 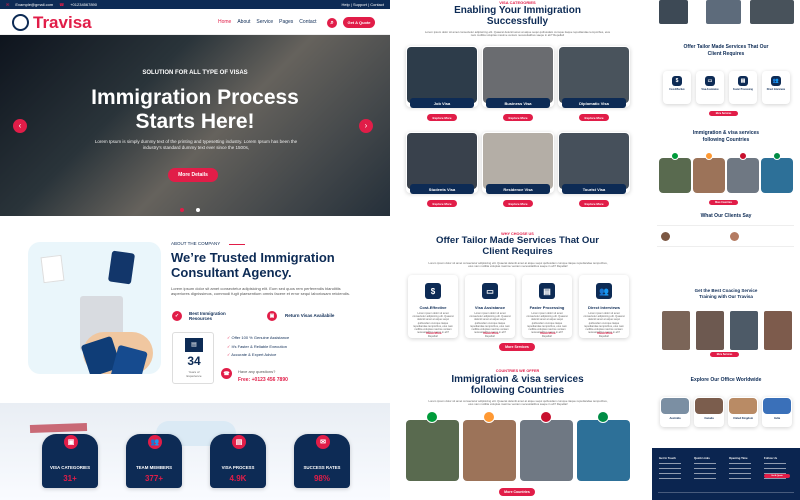 What do you see at coordinates (709, 418) in the screenshot?
I see `office-name: Canada` at bounding box center [709, 418].